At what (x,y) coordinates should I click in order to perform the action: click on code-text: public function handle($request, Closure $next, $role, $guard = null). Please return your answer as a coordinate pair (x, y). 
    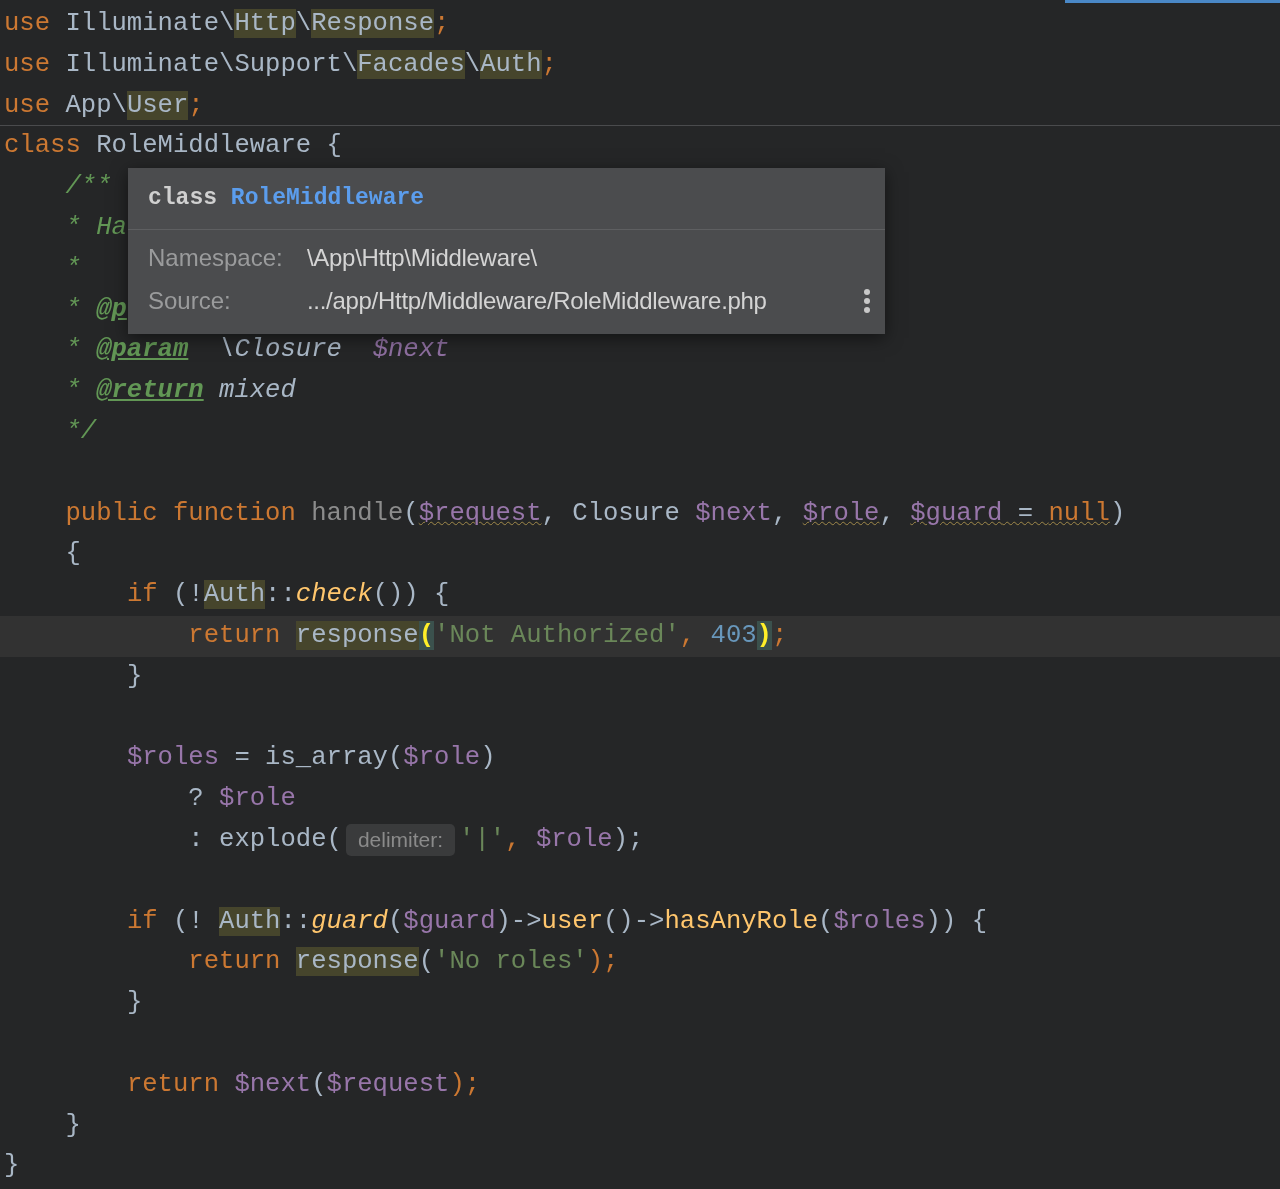
    Looking at the image, I should click on (595, 513).